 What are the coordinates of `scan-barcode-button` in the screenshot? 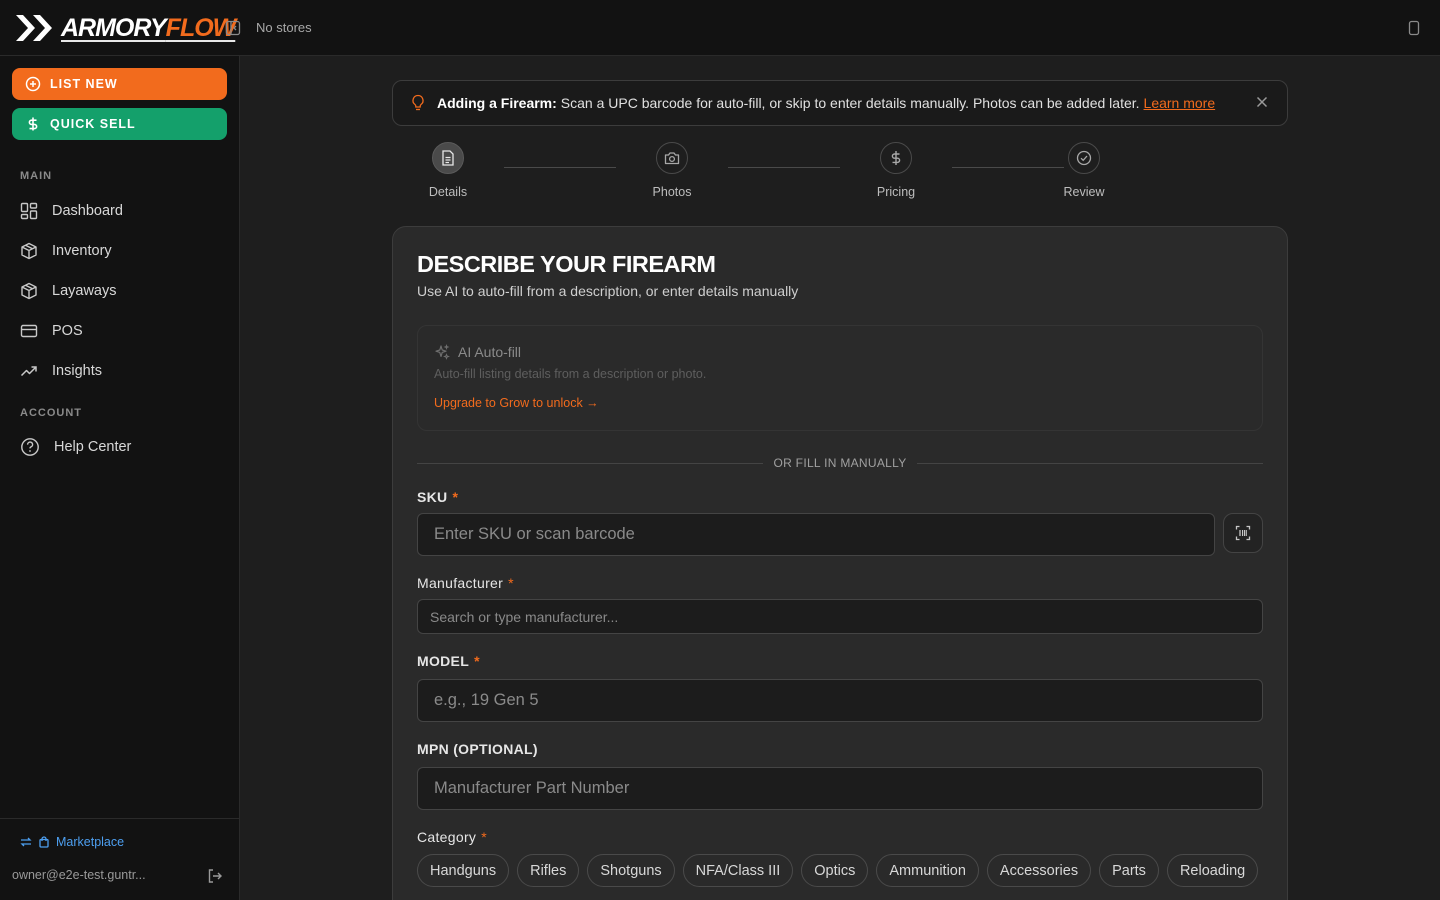 It's located at (1243, 533).